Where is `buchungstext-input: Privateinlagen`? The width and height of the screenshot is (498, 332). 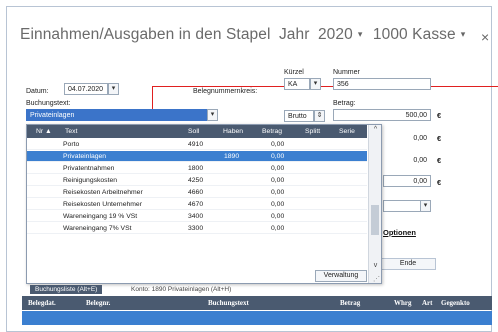 buchungstext-input: Privateinlagen is located at coordinates (122, 115).